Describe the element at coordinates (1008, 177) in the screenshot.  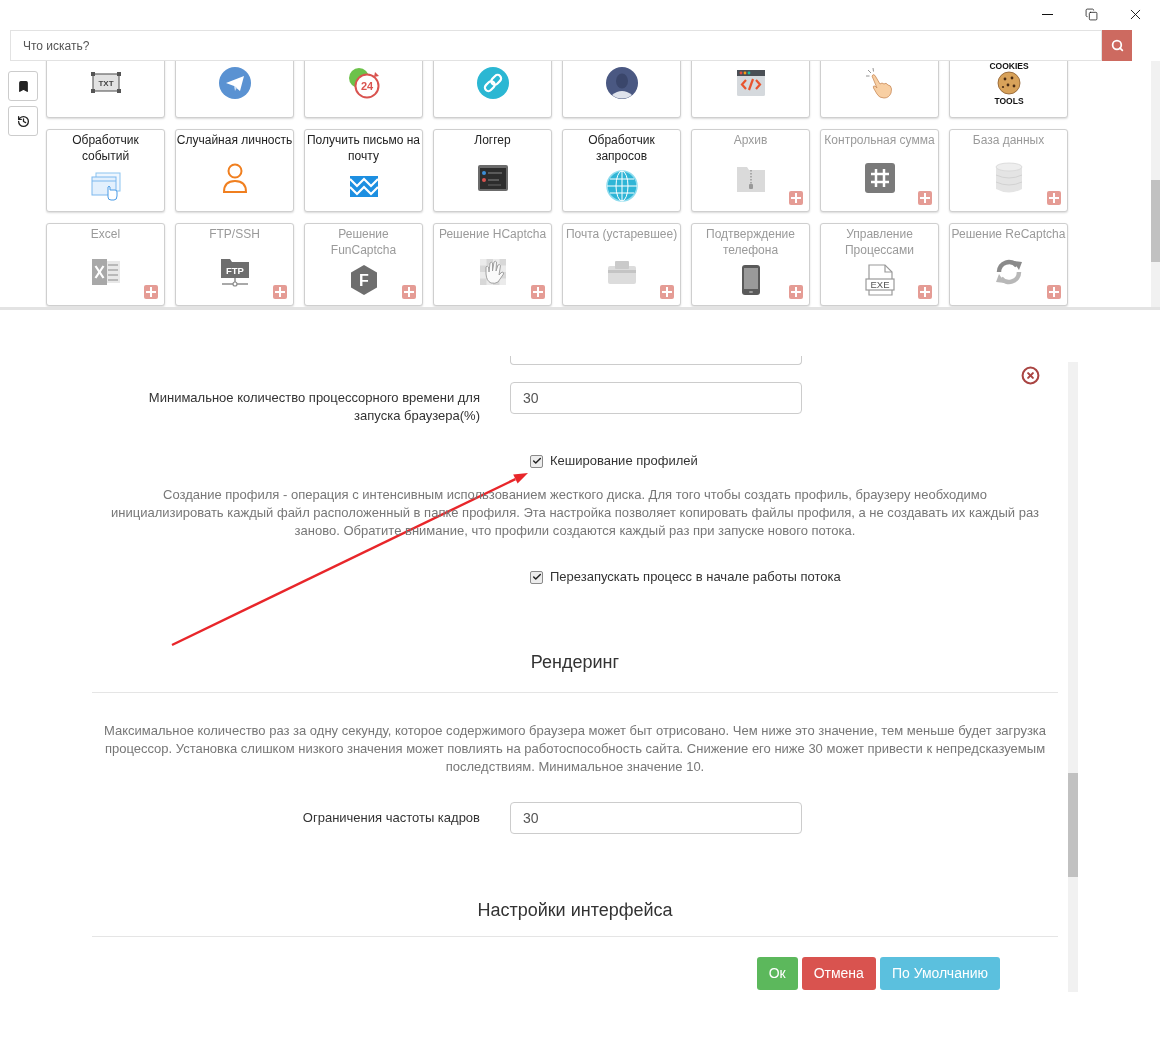
I see `database-icon` at that location.